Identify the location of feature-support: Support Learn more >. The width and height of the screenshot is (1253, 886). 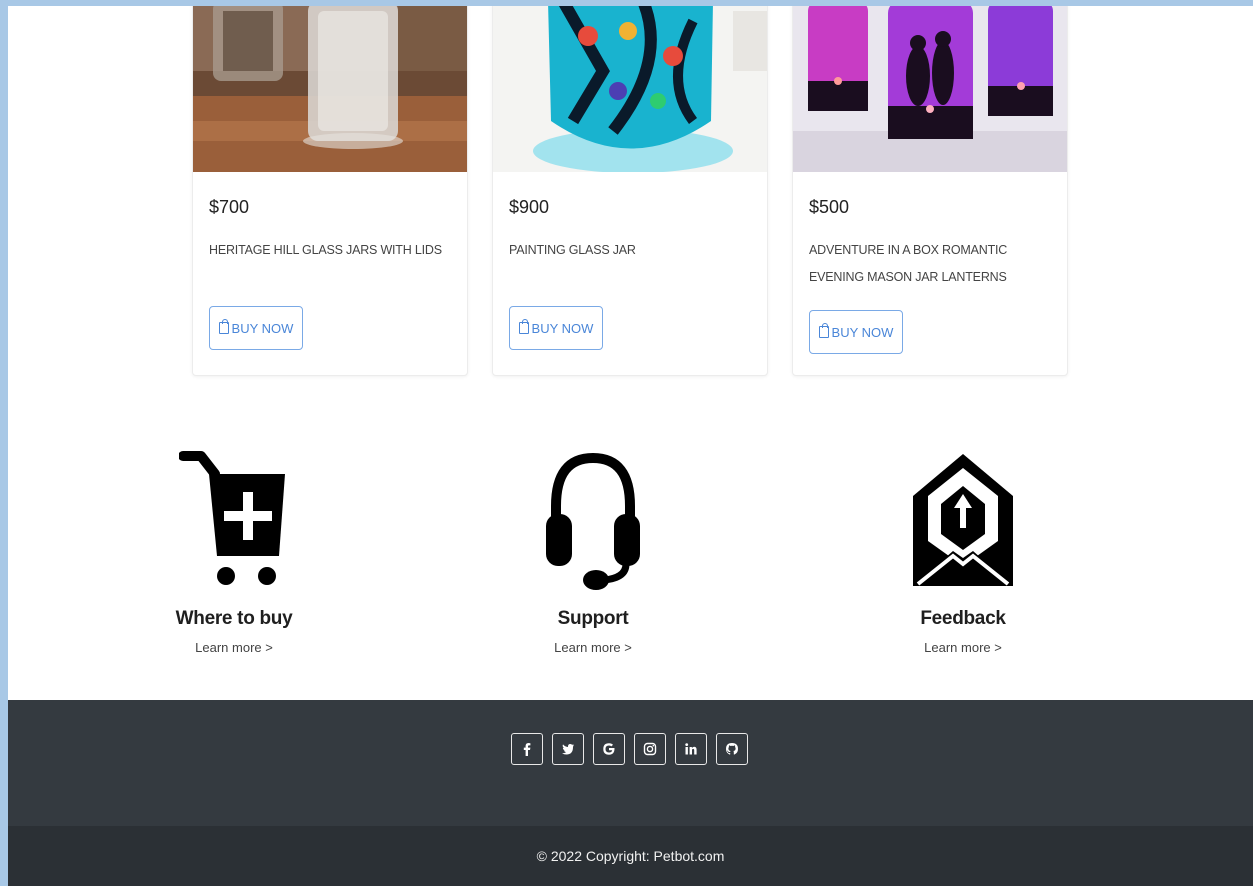
(593, 550).